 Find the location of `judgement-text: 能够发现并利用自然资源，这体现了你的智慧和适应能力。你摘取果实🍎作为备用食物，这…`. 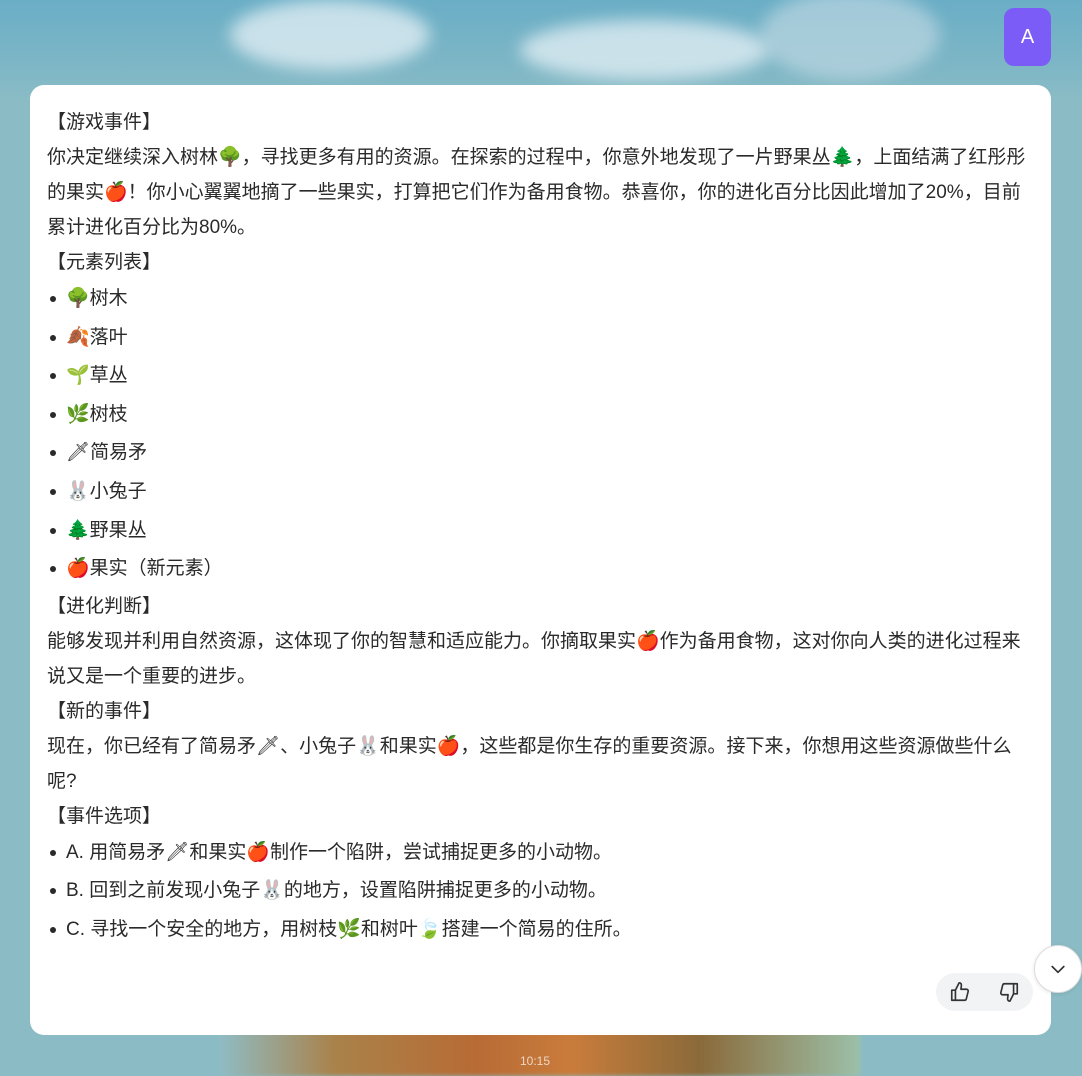

judgement-text: 能够发现并利用自然资源，这体现了你的智慧和适应能力。你摘取果实🍎作为备用食物，这… is located at coordinates (534, 658).